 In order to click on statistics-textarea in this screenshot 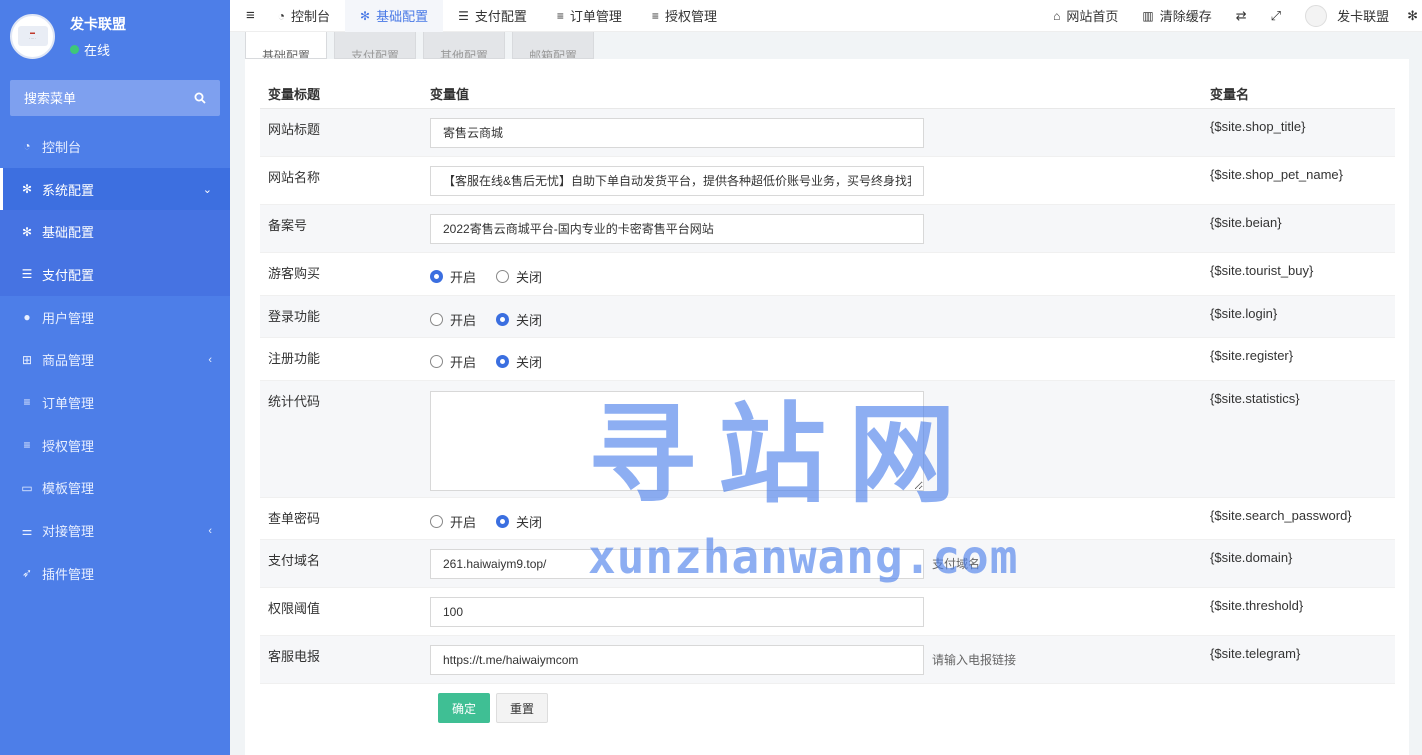, I will do `click(677, 441)`.